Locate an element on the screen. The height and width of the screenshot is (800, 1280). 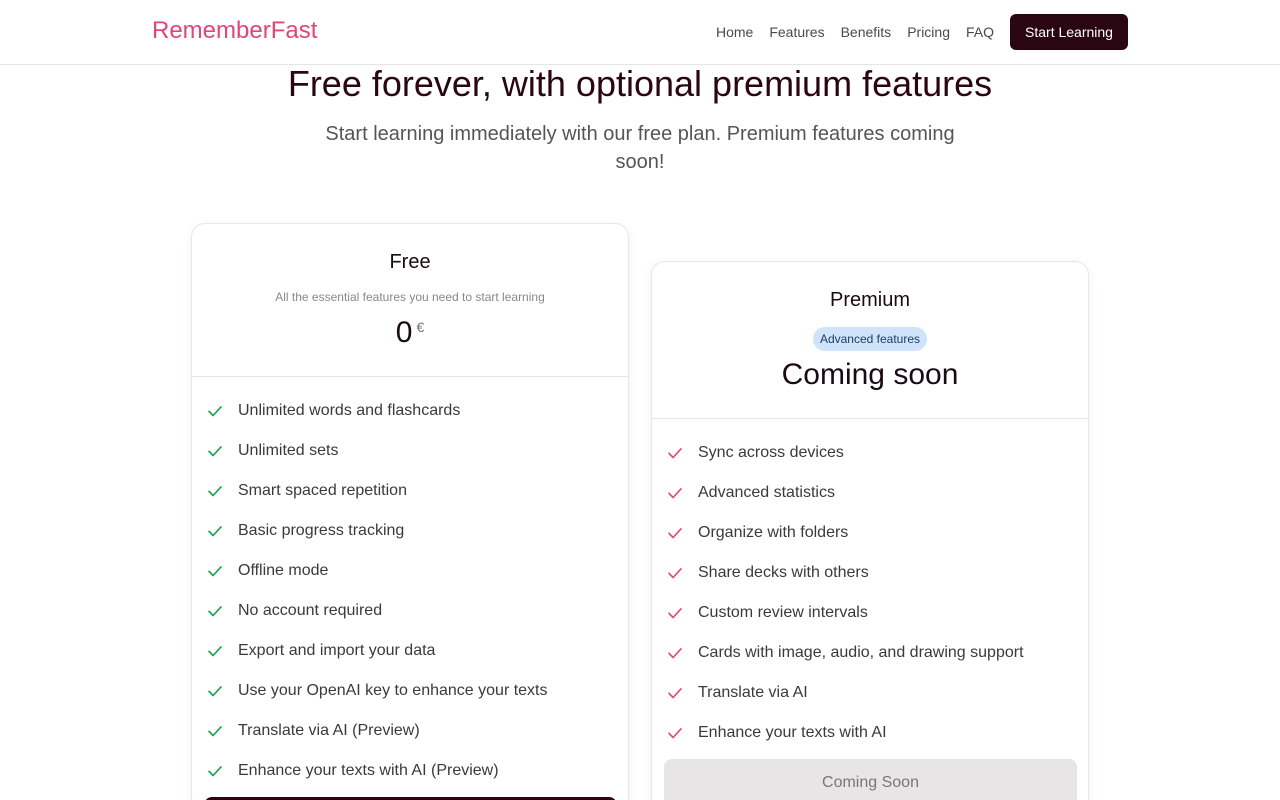
price-amount: 0 is located at coordinates (404, 332).